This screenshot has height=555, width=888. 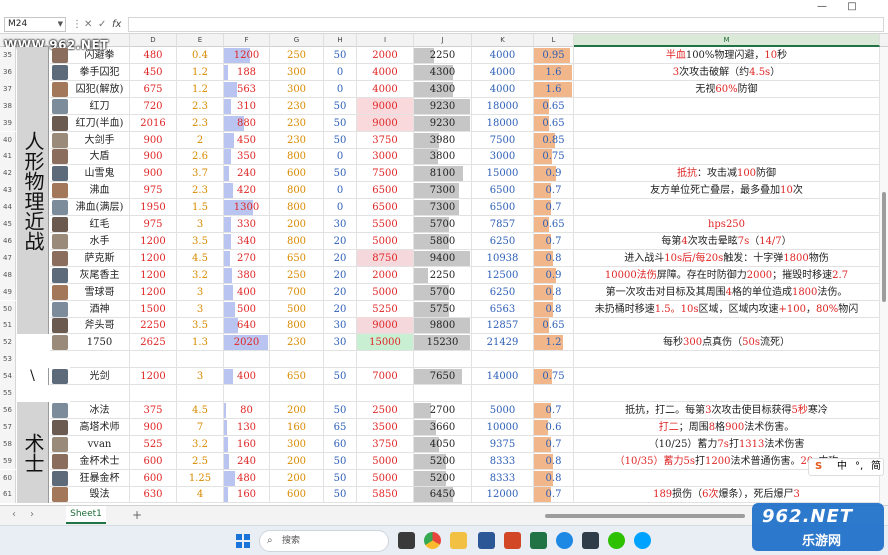 I want to click on cell-k: 8333, so click(x=503, y=478).